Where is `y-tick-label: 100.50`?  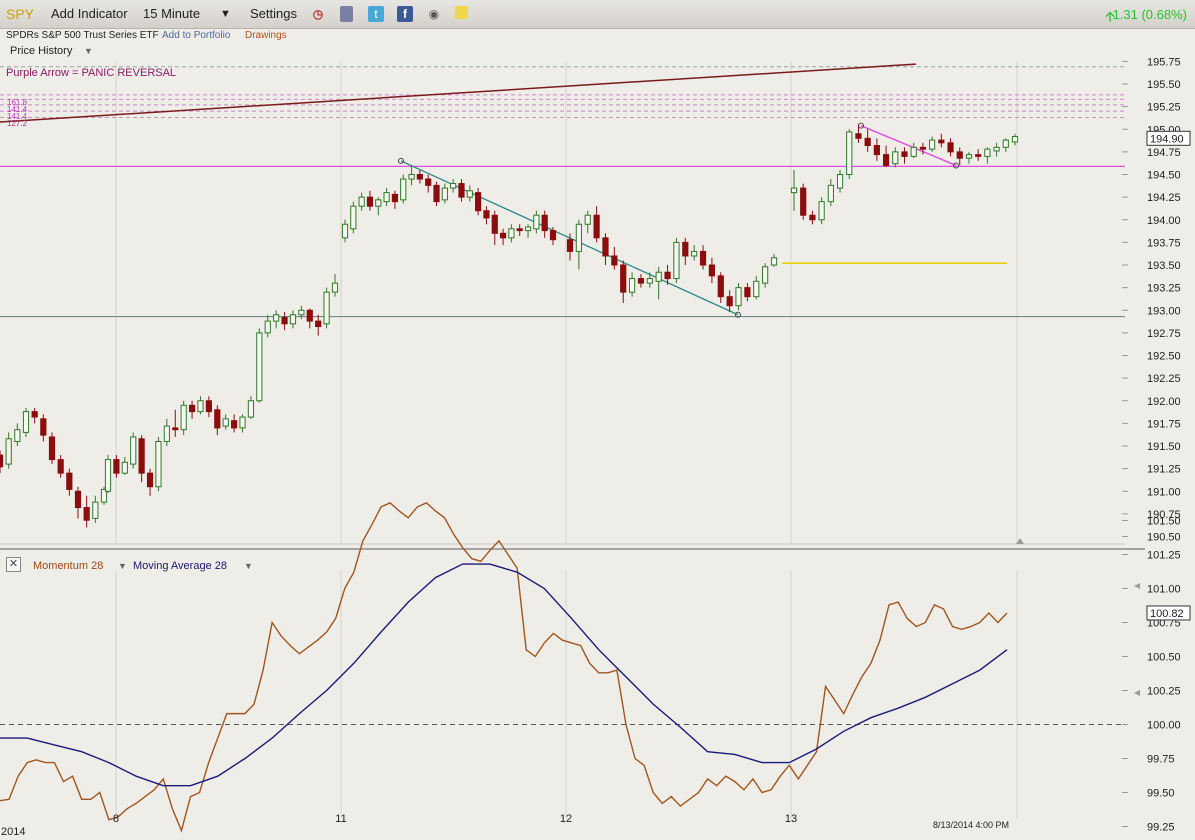 y-tick-label: 100.50 is located at coordinates (1164, 658).